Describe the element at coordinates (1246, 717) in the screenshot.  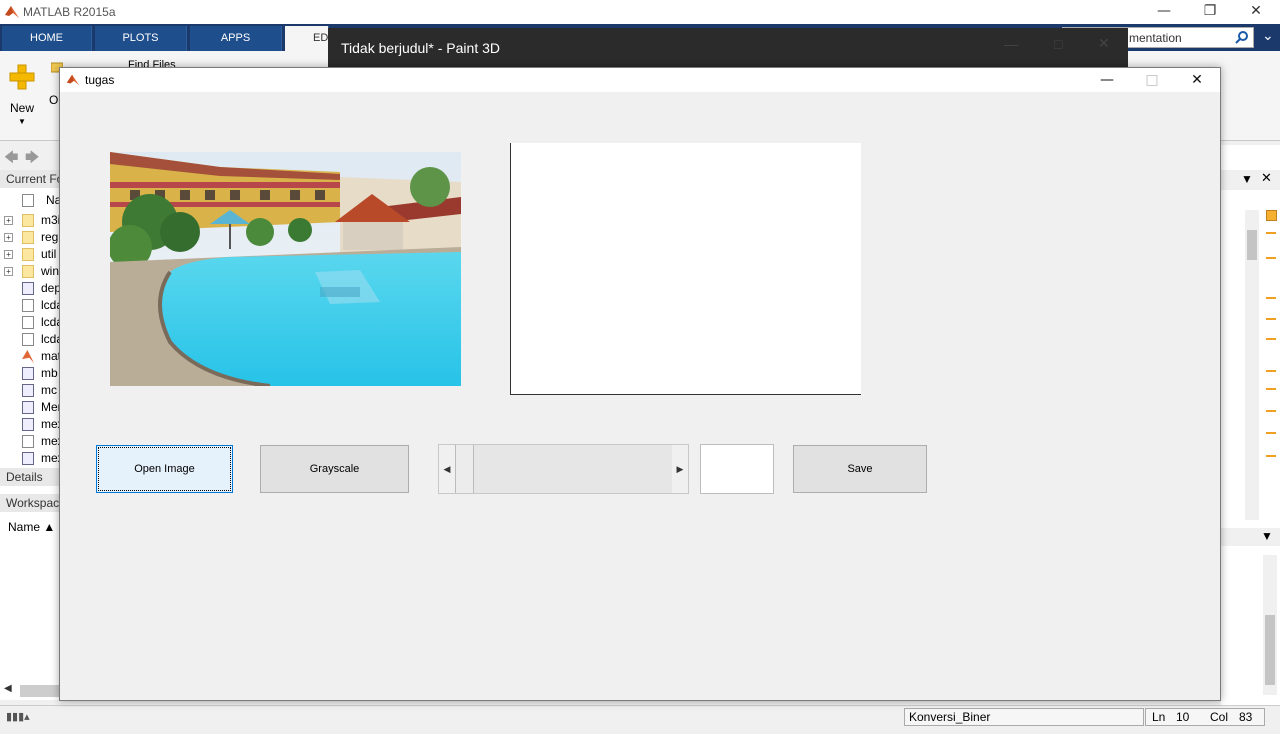
I see `col-value: 83` at that location.